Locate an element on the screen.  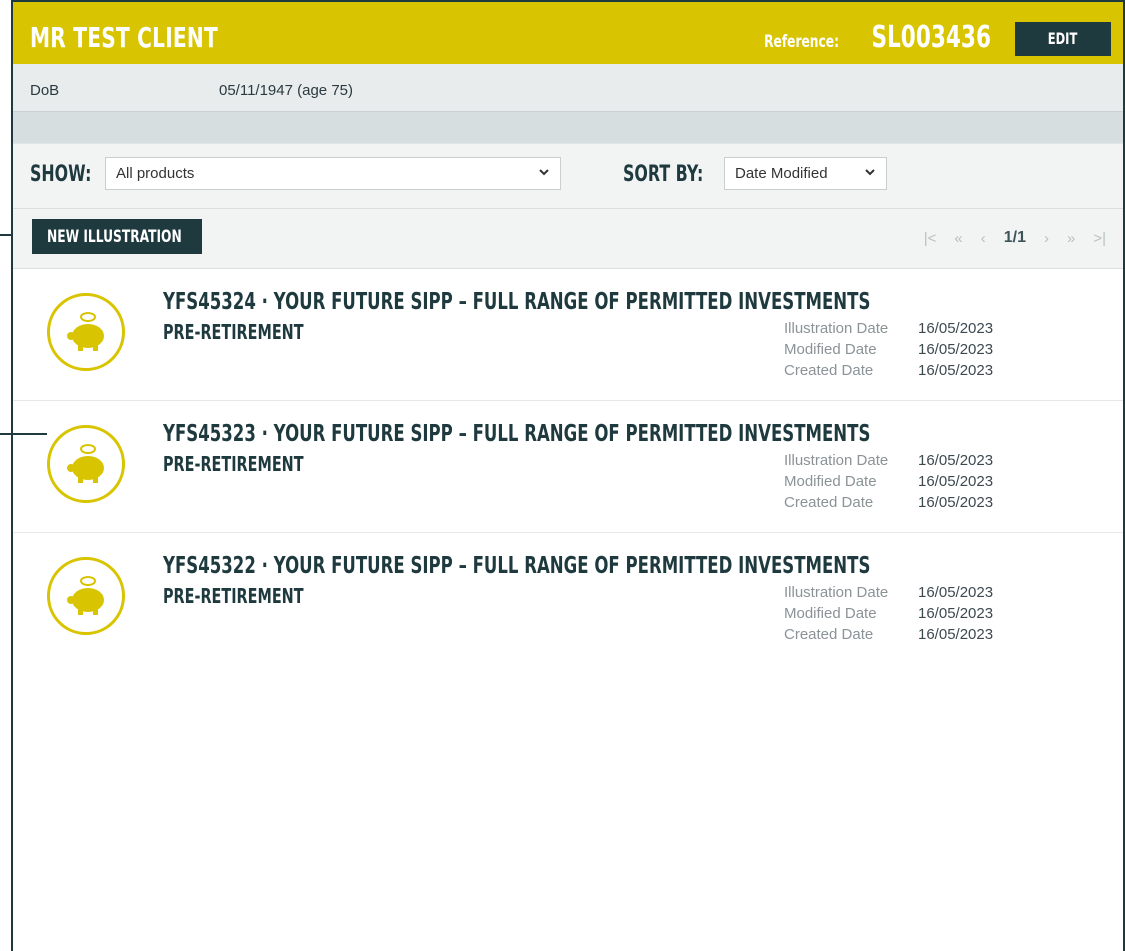
pagination: |< « ‹ 1/1 › » >| is located at coordinates (1015, 238).